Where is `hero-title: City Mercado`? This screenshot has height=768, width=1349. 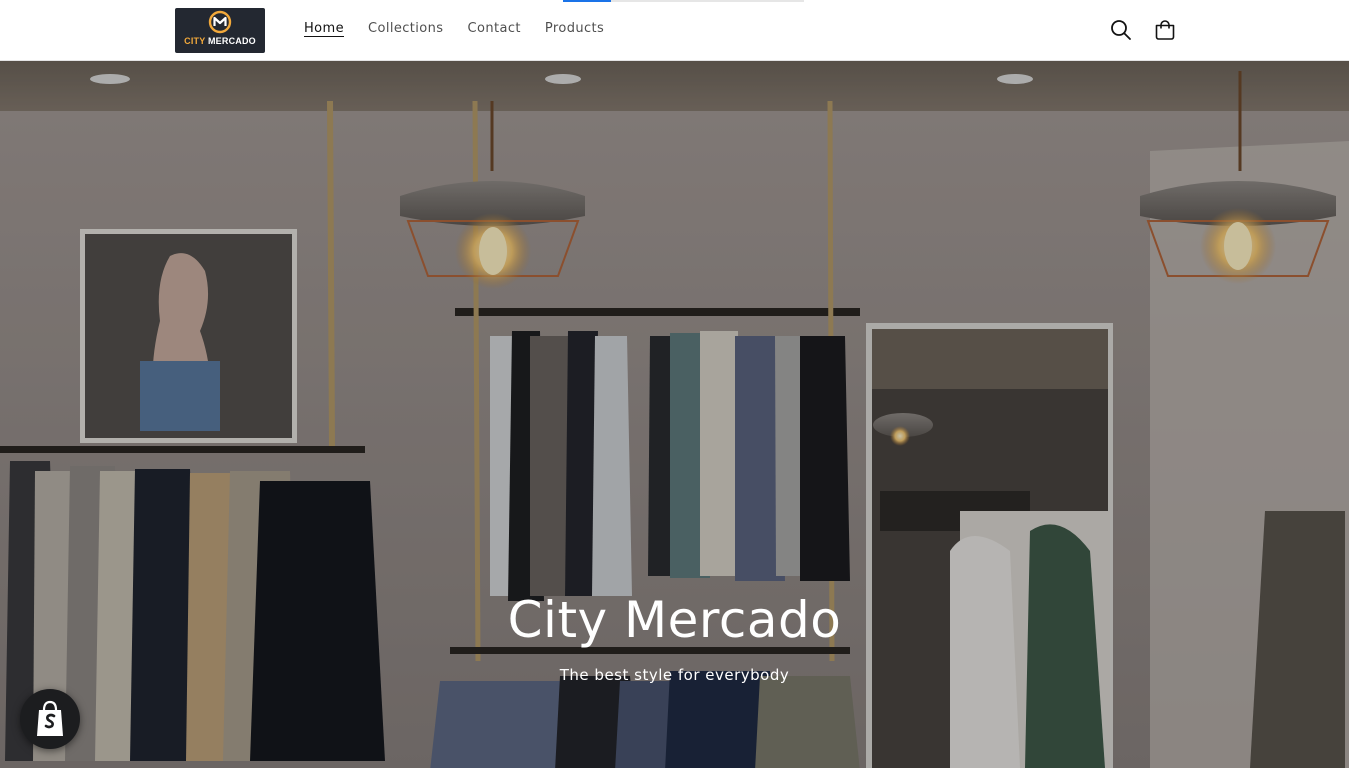 hero-title: City Mercado is located at coordinates (674, 620).